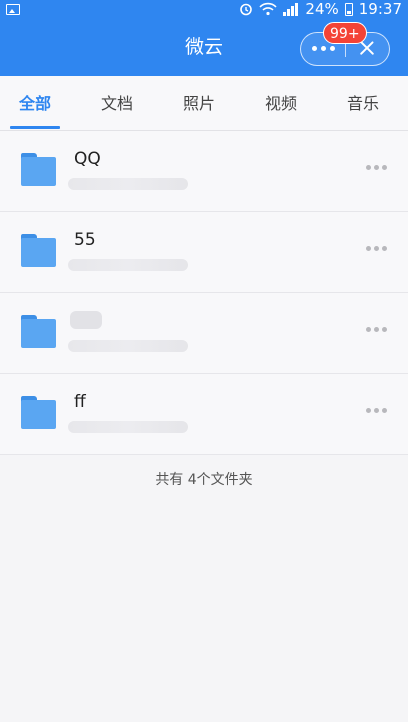 The height and width of the screenshot is (722, 408). I want to click on clock-time: 19:37, so click(380, 9).